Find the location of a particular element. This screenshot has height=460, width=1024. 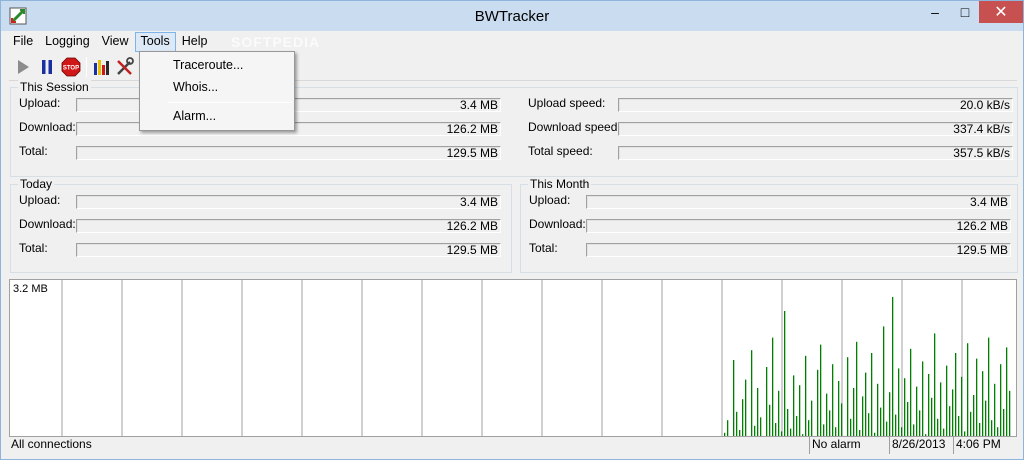

session-upload-label: Upload: is located at coordinates (40, 103).